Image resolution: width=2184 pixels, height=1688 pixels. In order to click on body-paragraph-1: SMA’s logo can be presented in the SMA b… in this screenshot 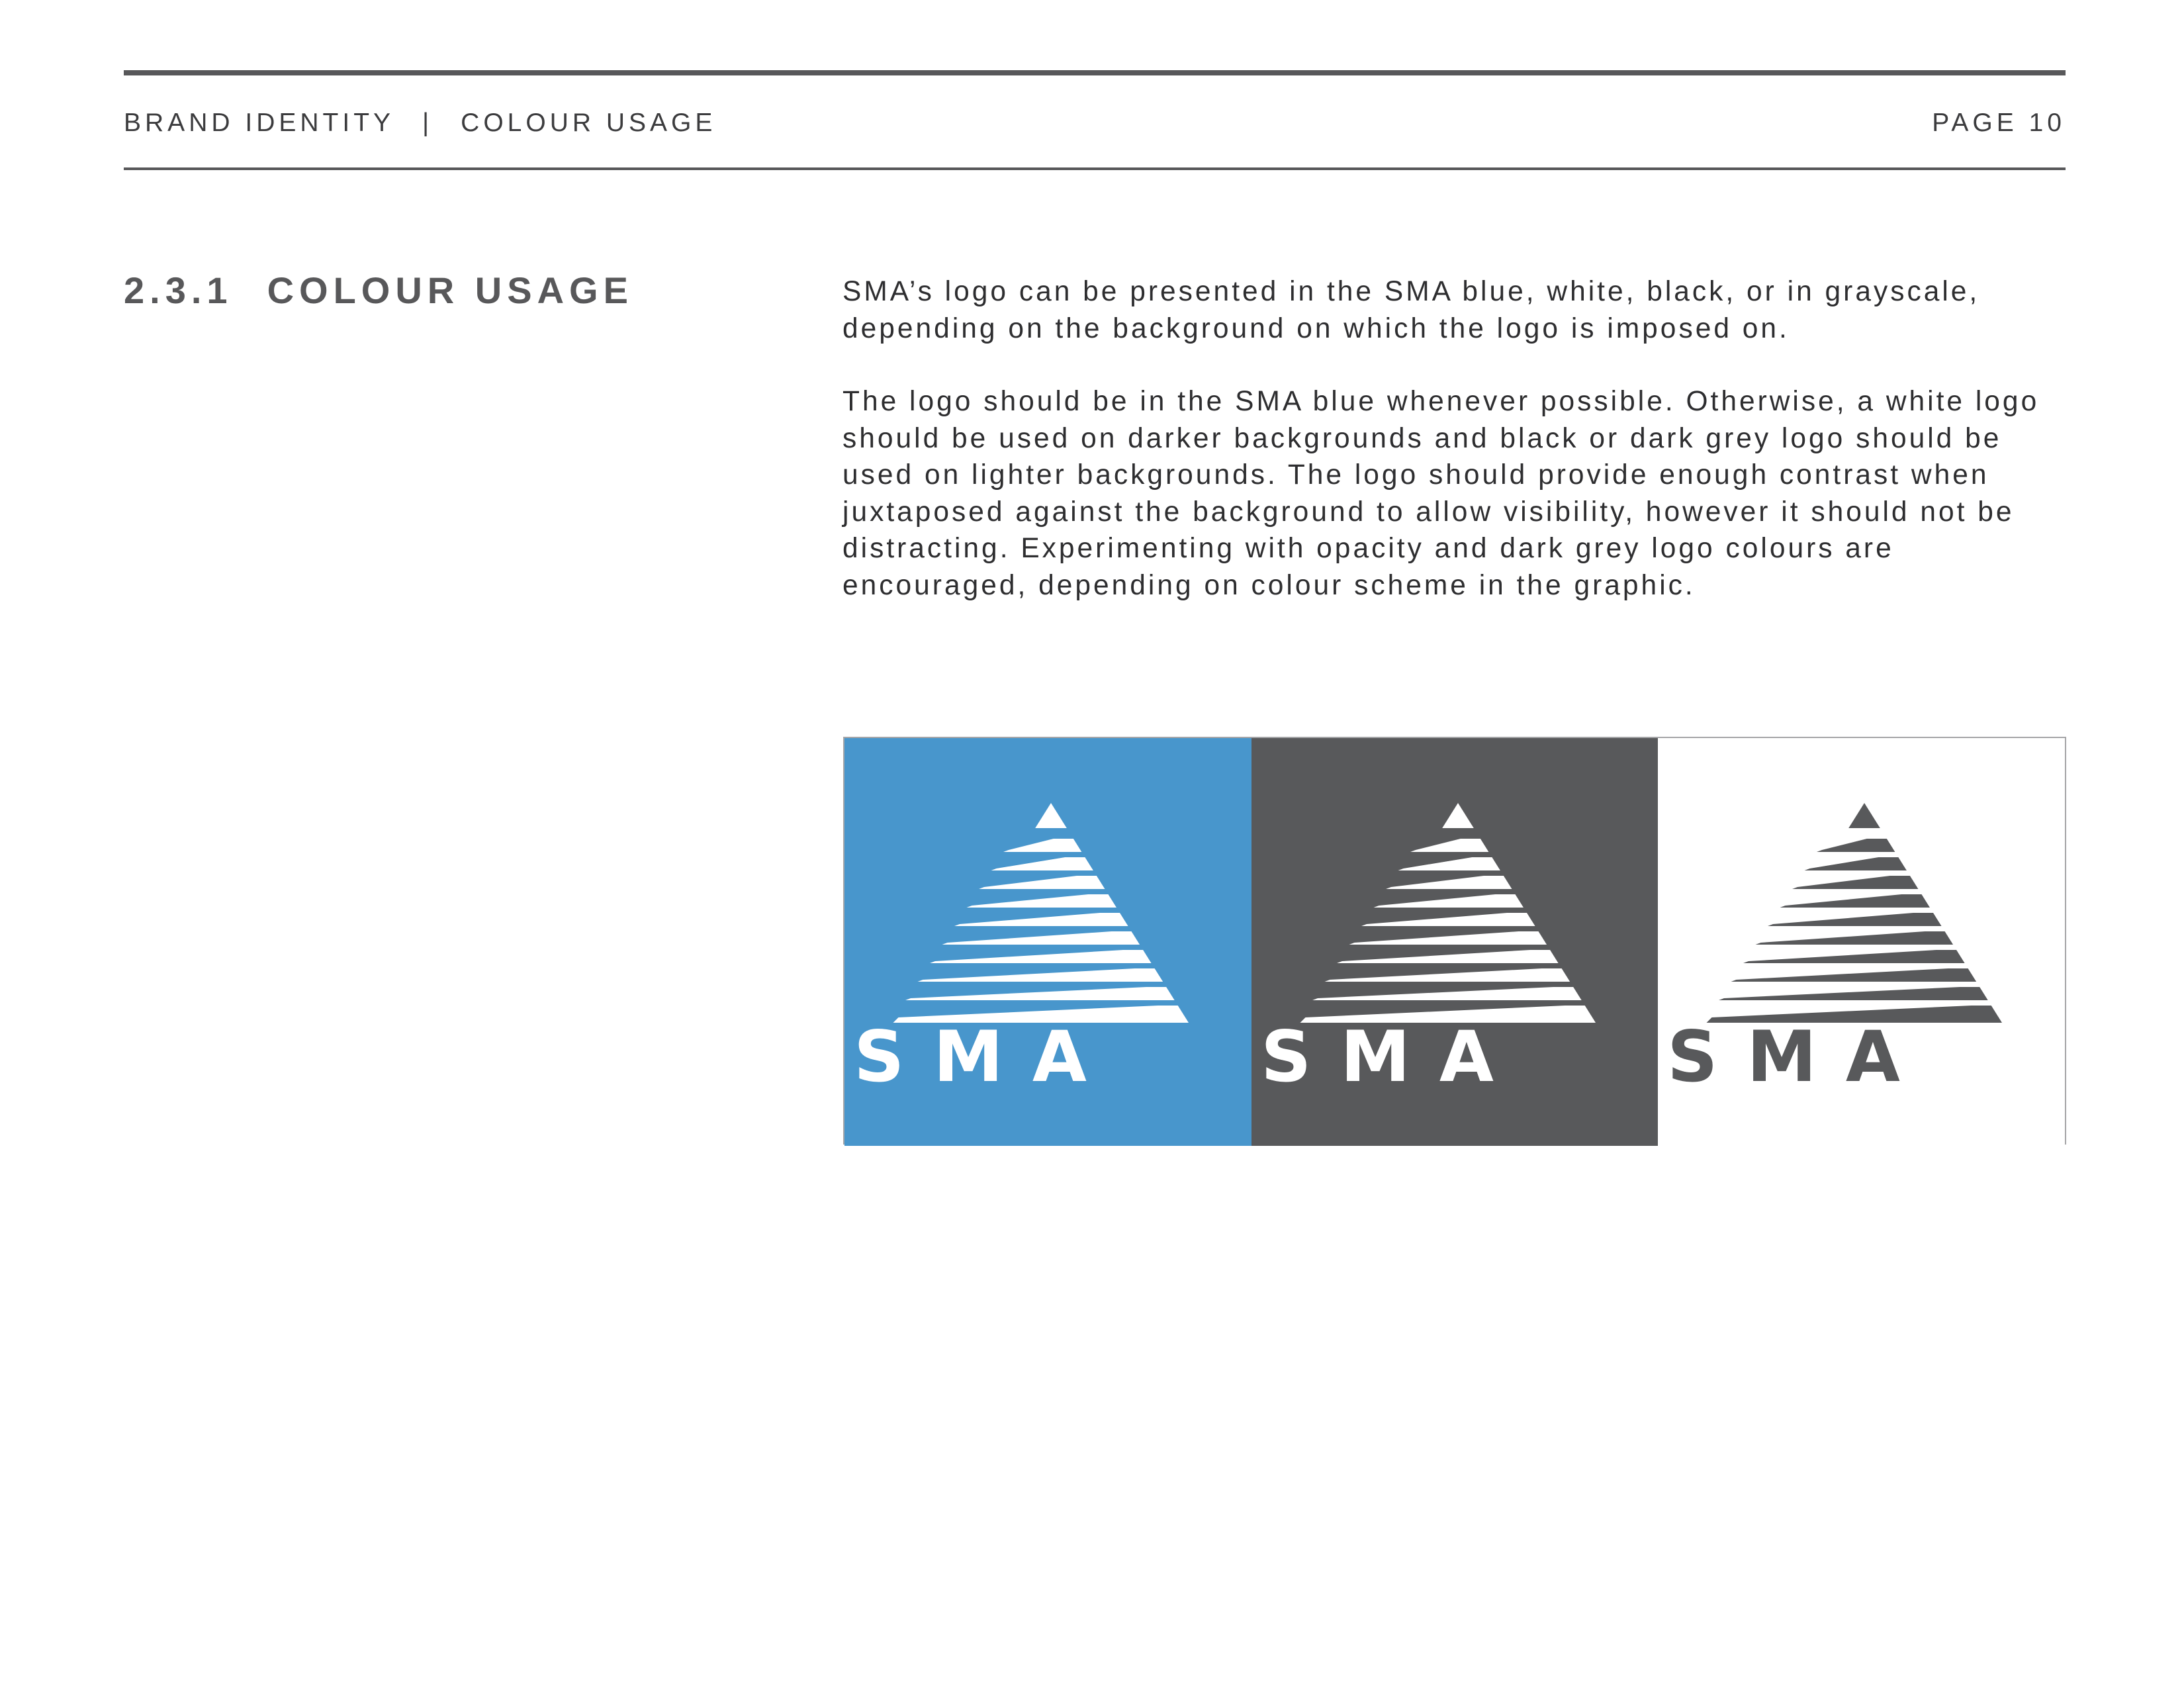, I will do `click(1411, 310)`.